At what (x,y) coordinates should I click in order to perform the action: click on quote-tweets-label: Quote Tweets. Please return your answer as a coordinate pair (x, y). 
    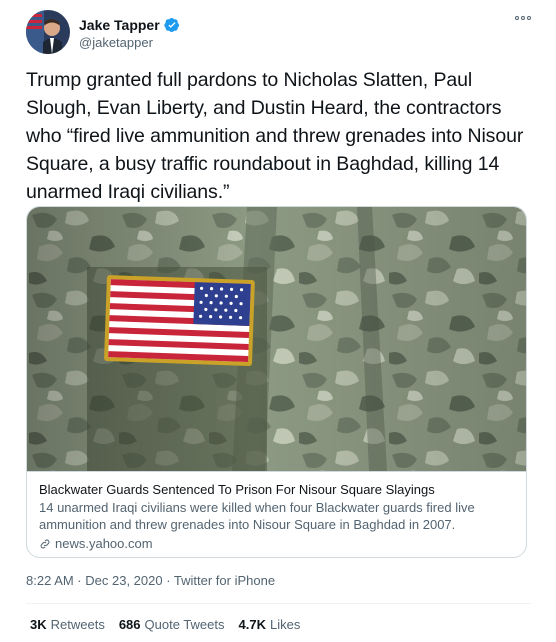
    Looking at the image, I should click on (184, 624).